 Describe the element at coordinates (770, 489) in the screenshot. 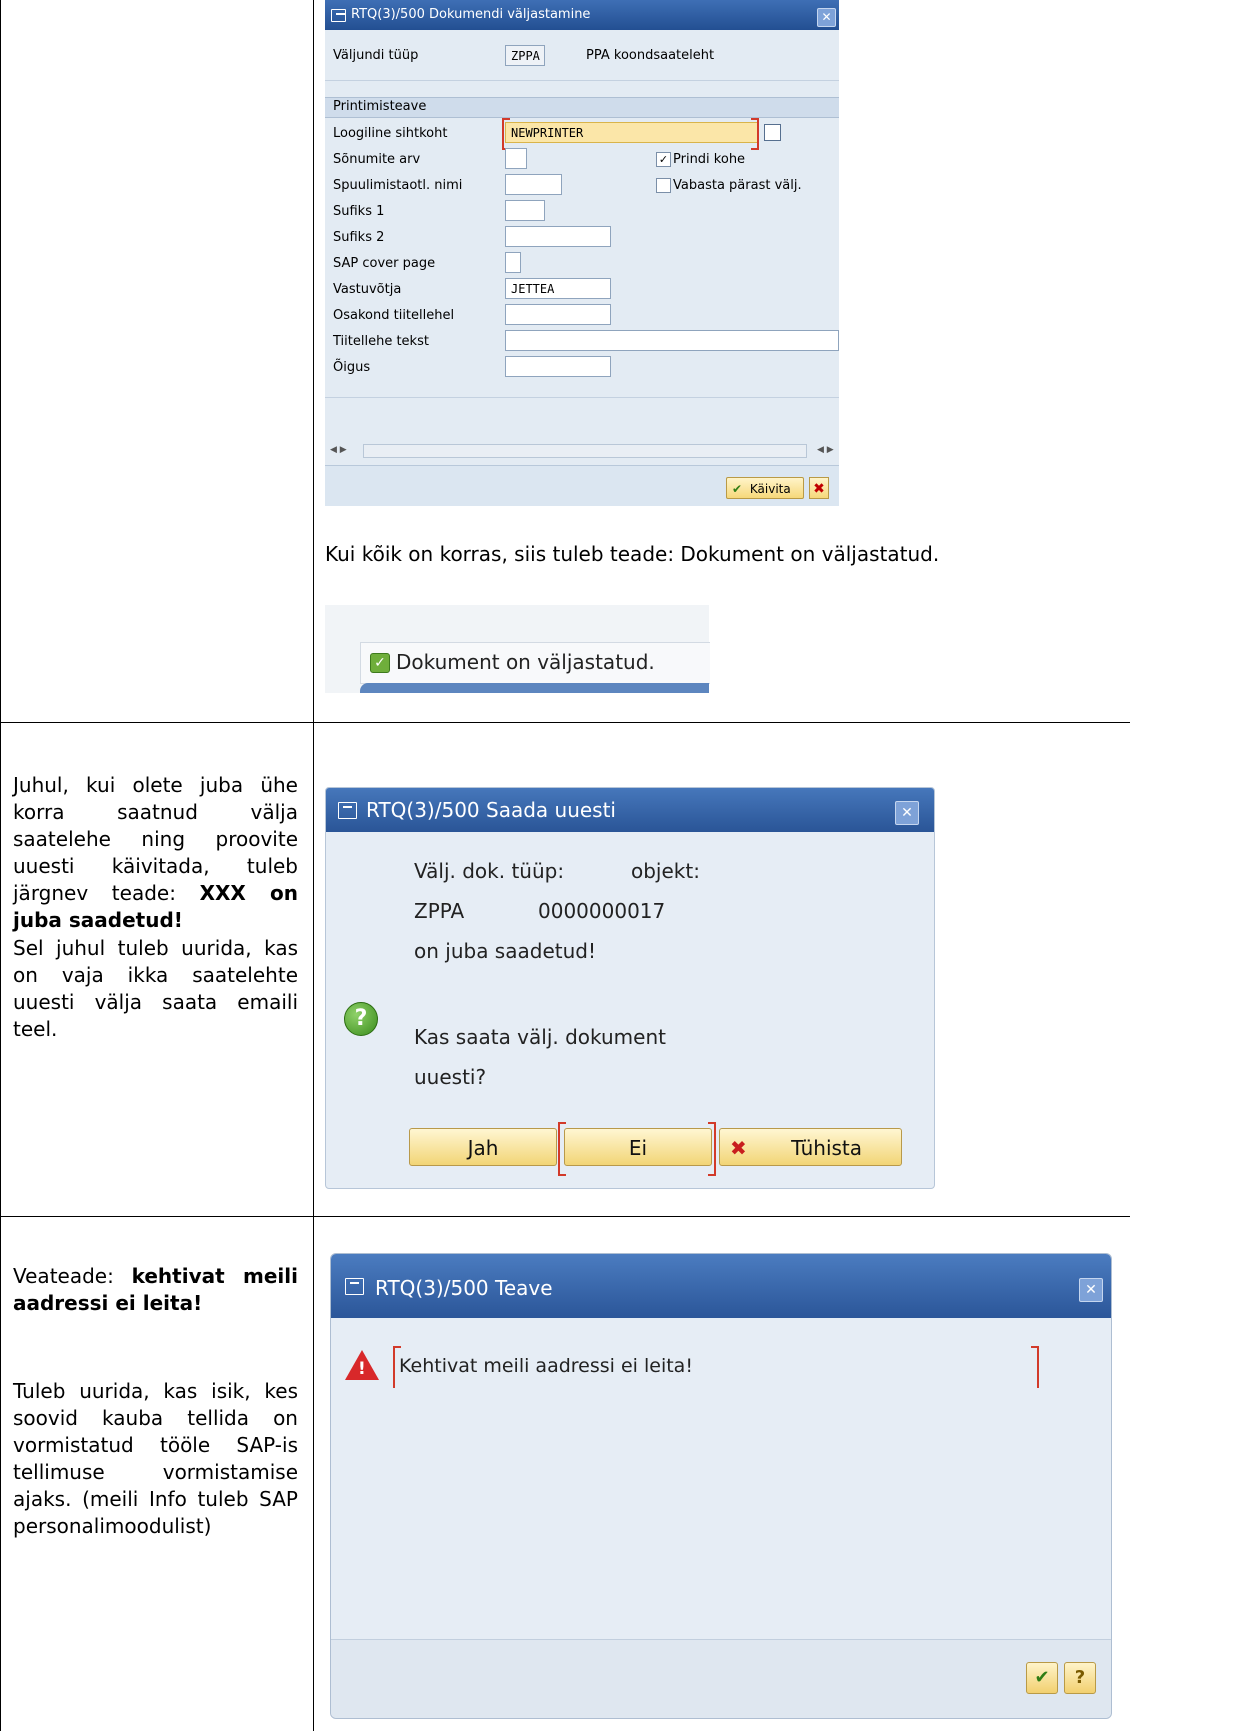

I see `run-button-label: Käivita` at that location.